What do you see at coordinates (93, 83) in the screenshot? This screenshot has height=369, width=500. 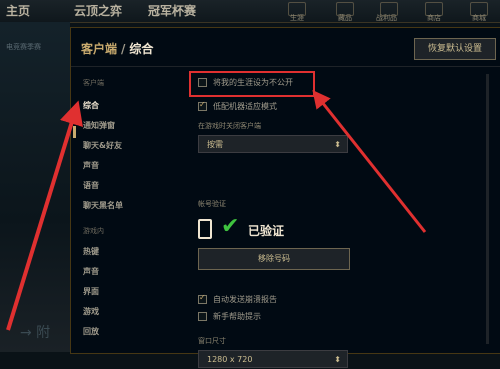 I see `sidebar-section-client: 客户端` at bounding box center [93, 83].